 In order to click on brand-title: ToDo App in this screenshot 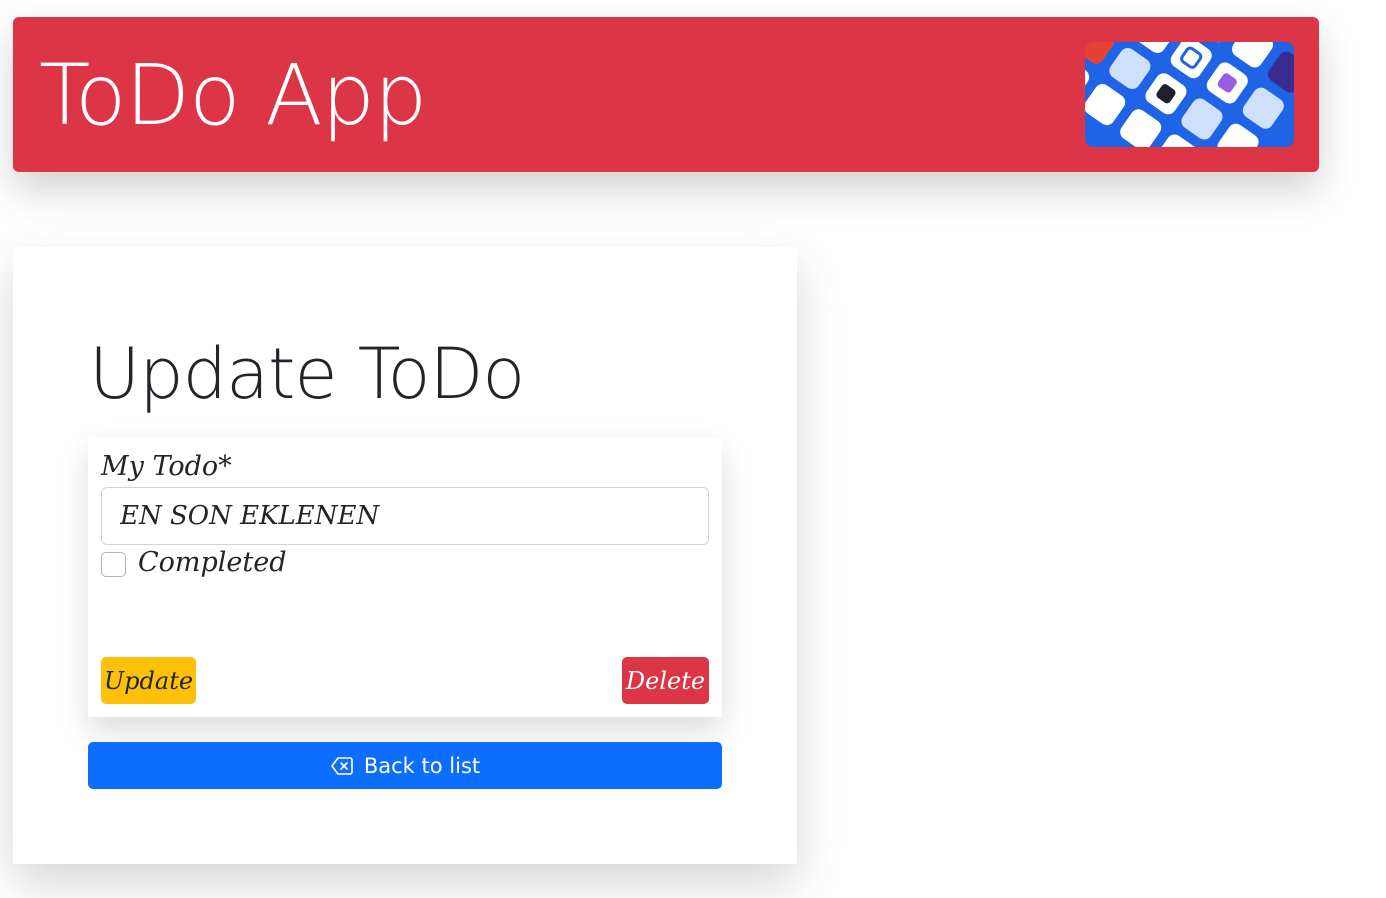, I will do `click(233, 95)`.